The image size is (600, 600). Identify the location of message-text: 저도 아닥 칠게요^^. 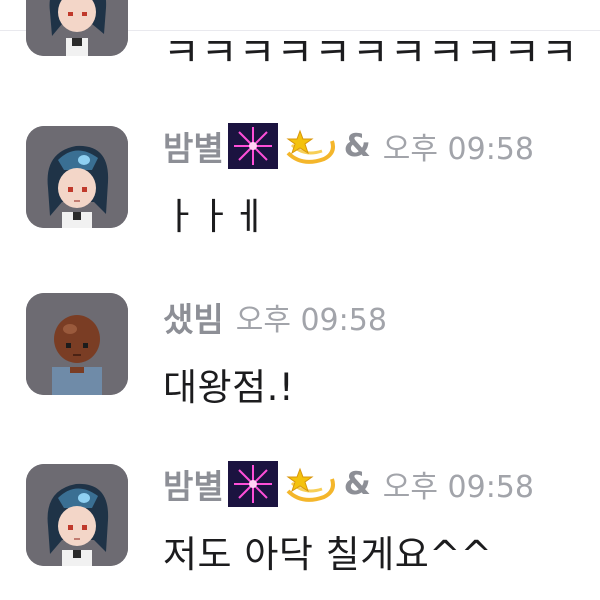
(328, 554).